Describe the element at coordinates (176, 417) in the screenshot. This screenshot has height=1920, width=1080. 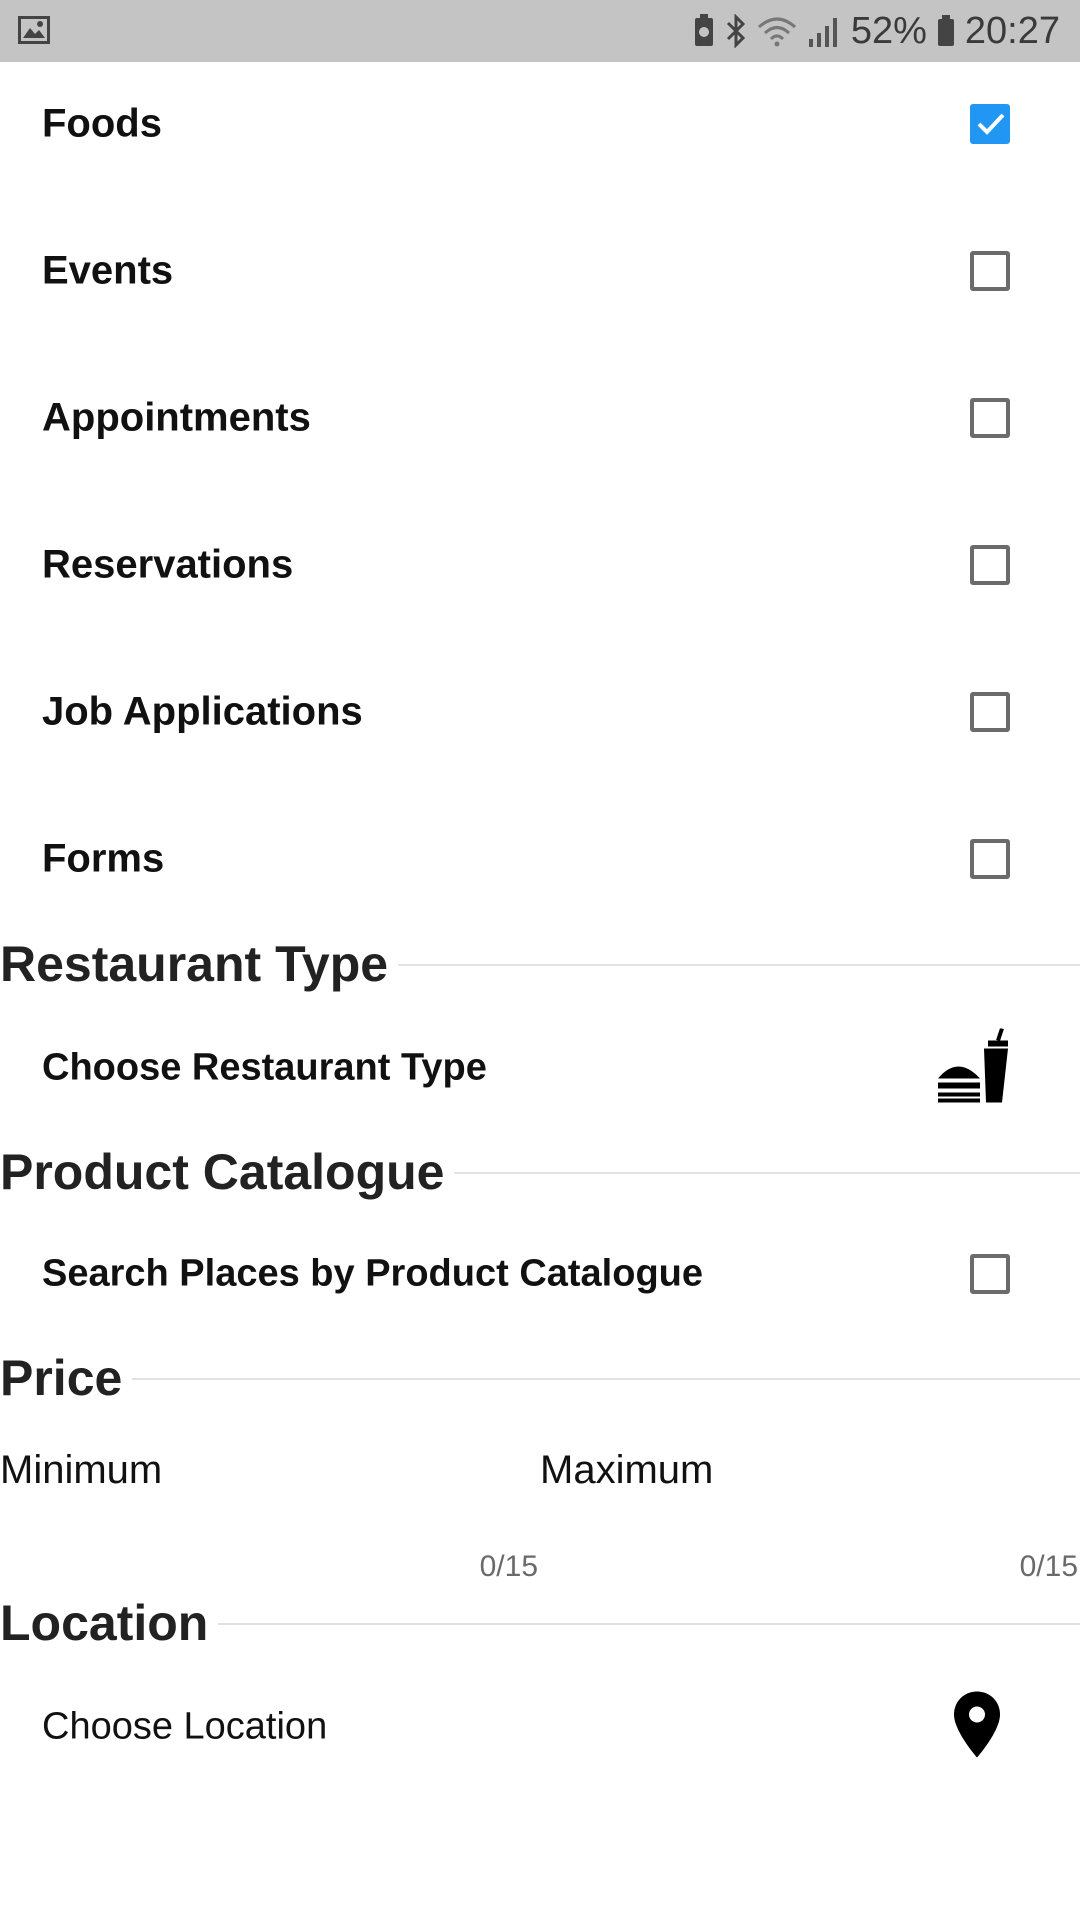
I see `category-label: Appointments` at that location.